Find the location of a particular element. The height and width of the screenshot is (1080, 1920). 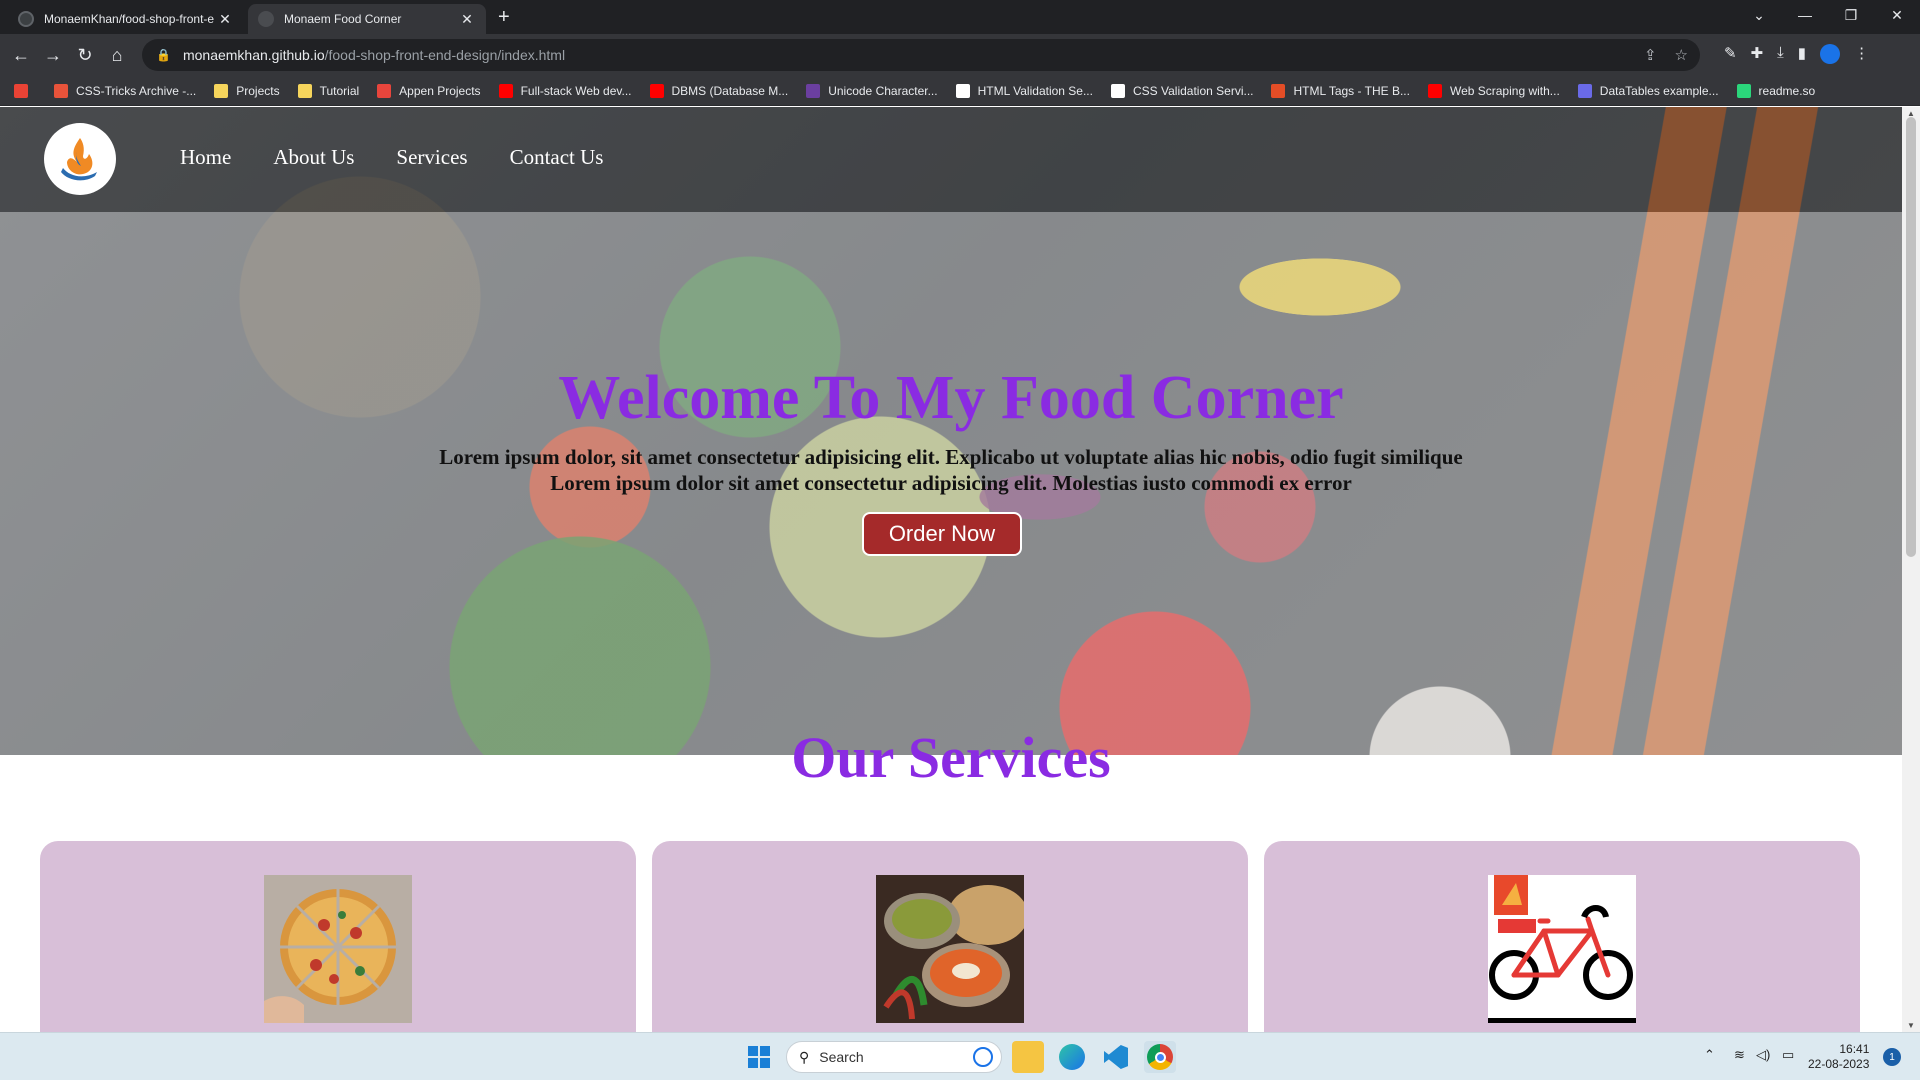

services-title: Our Services is located at coordinates (951, 757).